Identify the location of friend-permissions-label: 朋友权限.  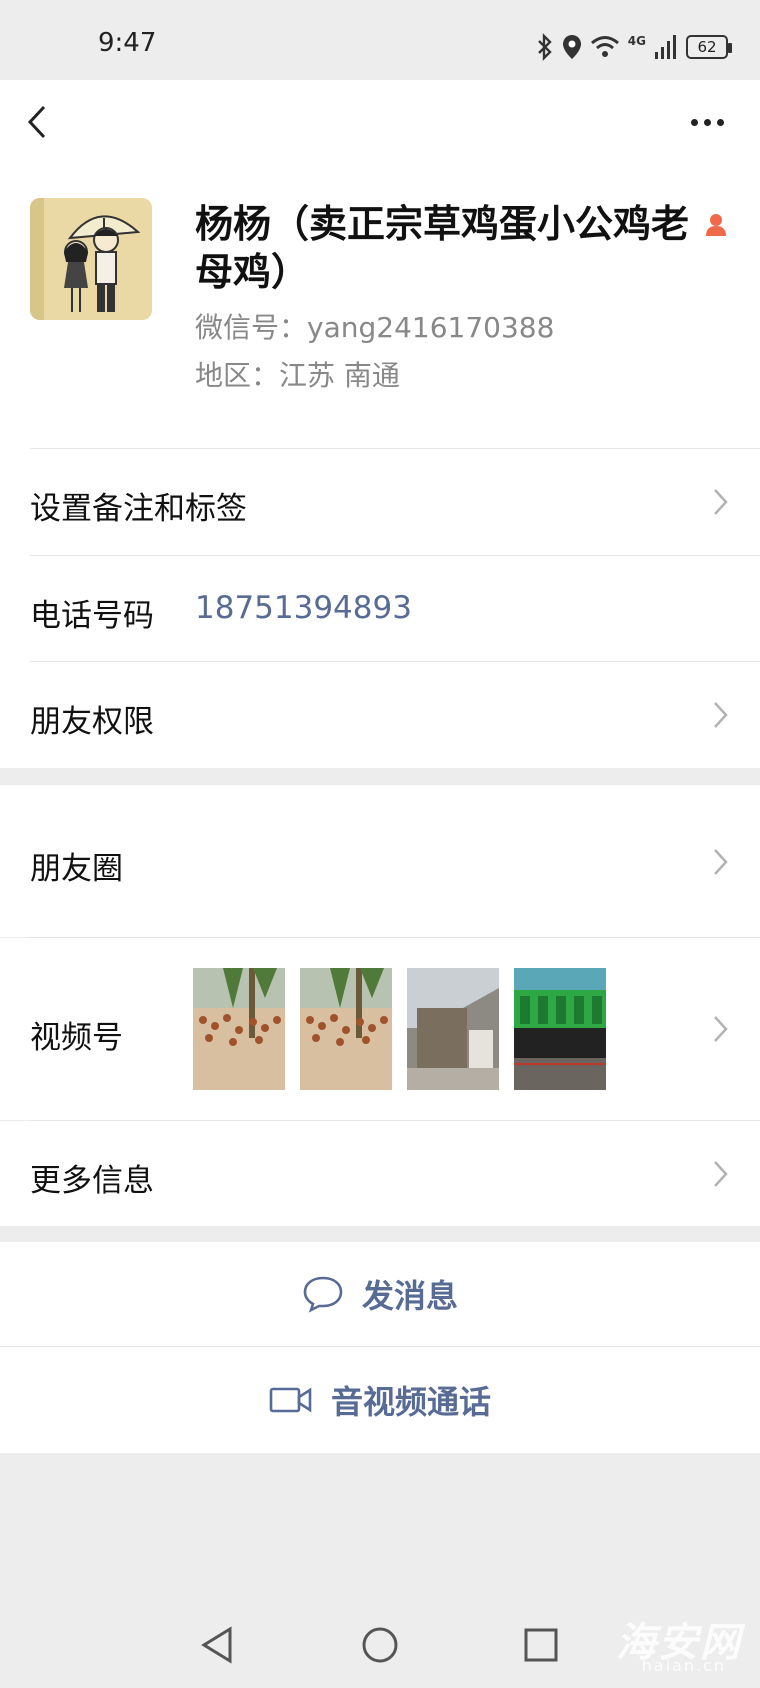
(92, 722).